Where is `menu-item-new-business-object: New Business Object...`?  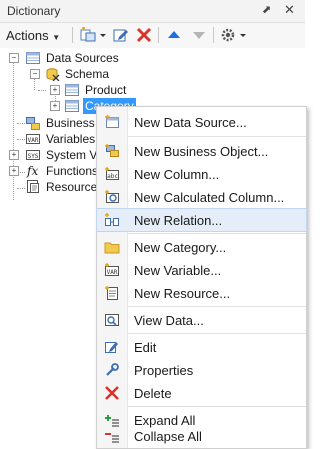 menu-item-new-business-object: New Business Object... is located at coordinates (201, 151).